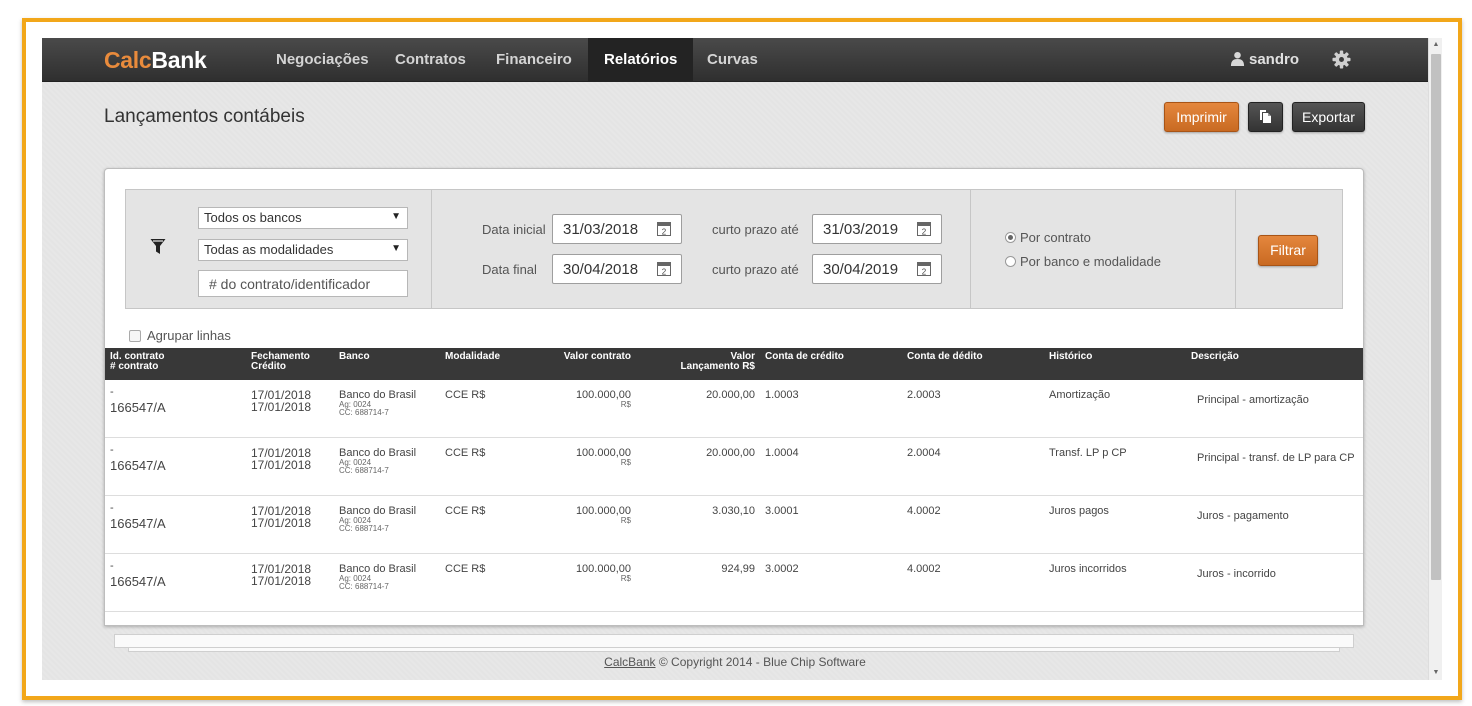 This screenshot has width=1472, height=706. Describe the element at coordinates (1436, 317) in the screenshot. I see `scroll-thumb` at that location.